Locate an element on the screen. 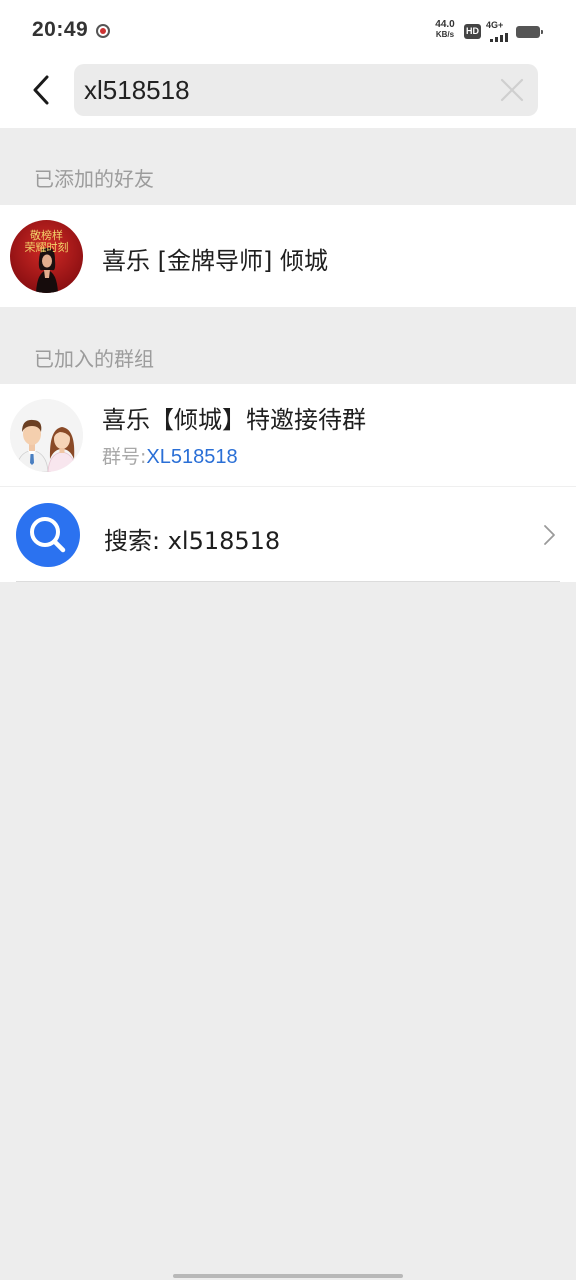  groups-section-title: 已加入的群组 is located at coordinates (94, 359).